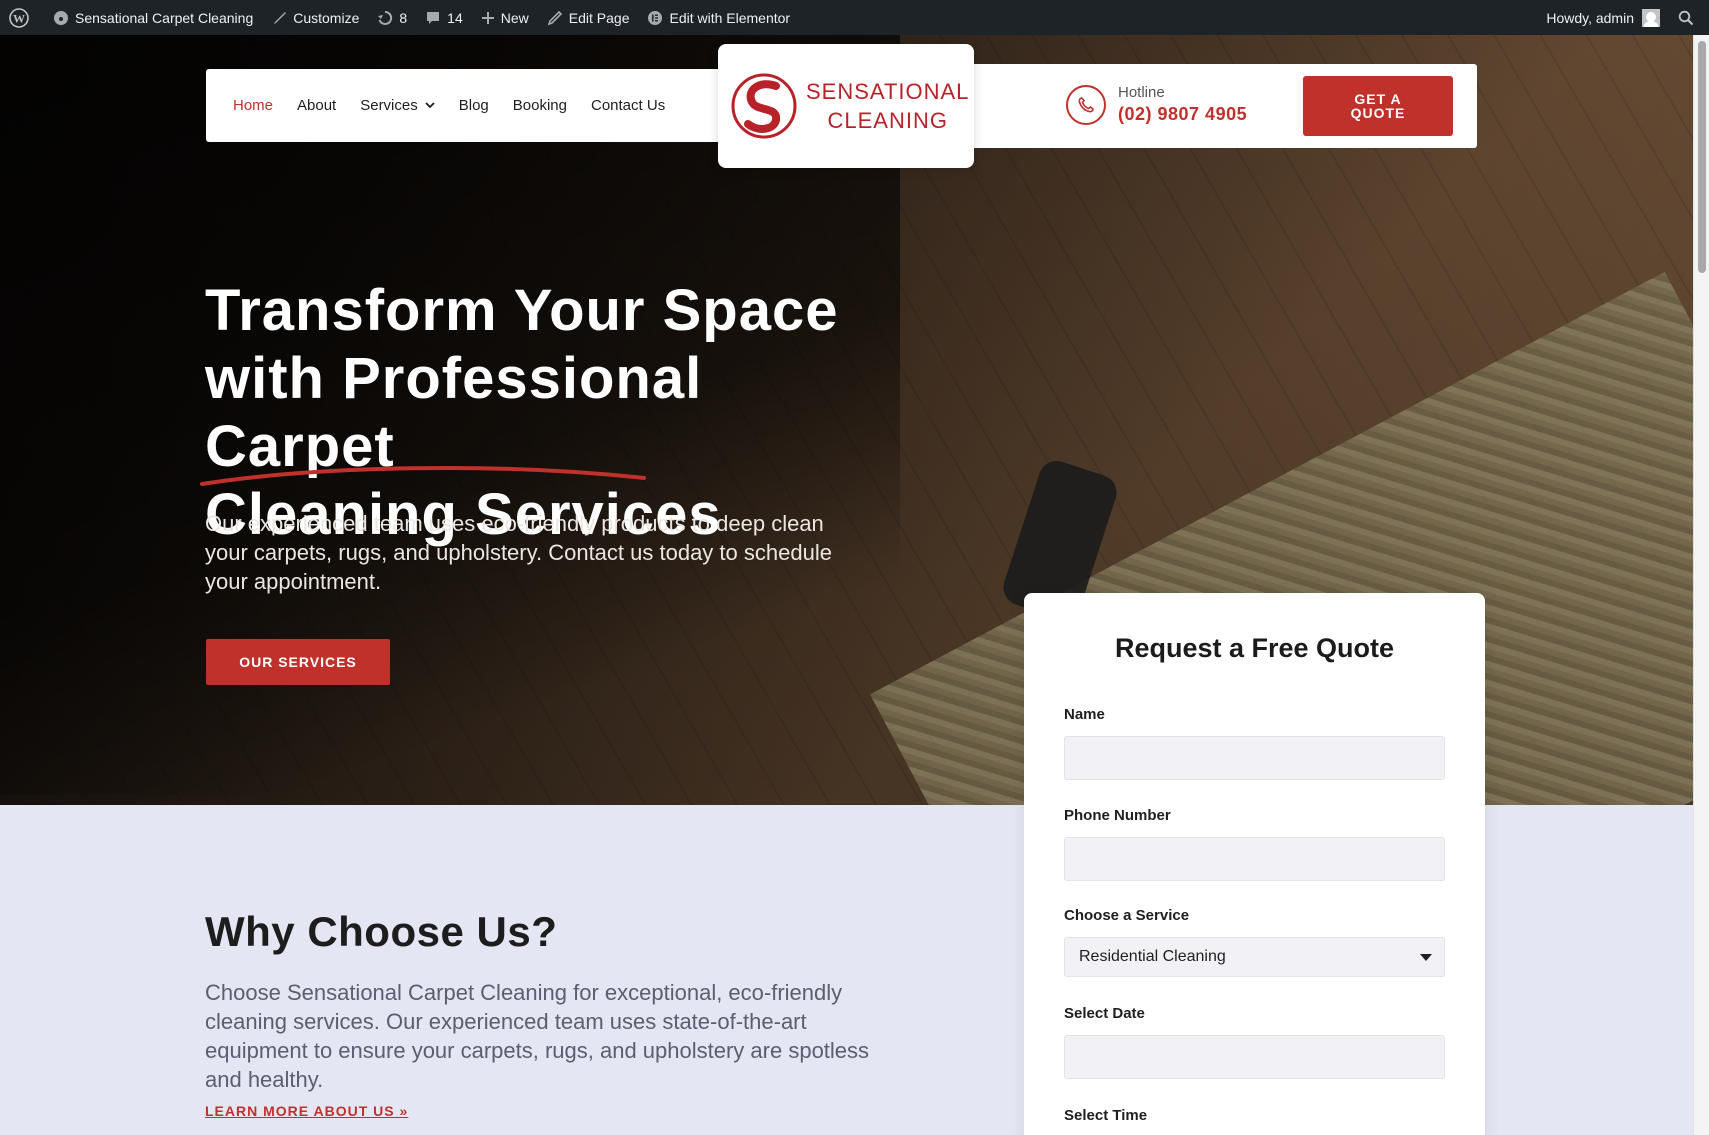 This screenshot has height=1135, width=1709. Describe the element at coordinates (1702, 157) in the screenshot. I see `scrollbar-thumb` at that location.